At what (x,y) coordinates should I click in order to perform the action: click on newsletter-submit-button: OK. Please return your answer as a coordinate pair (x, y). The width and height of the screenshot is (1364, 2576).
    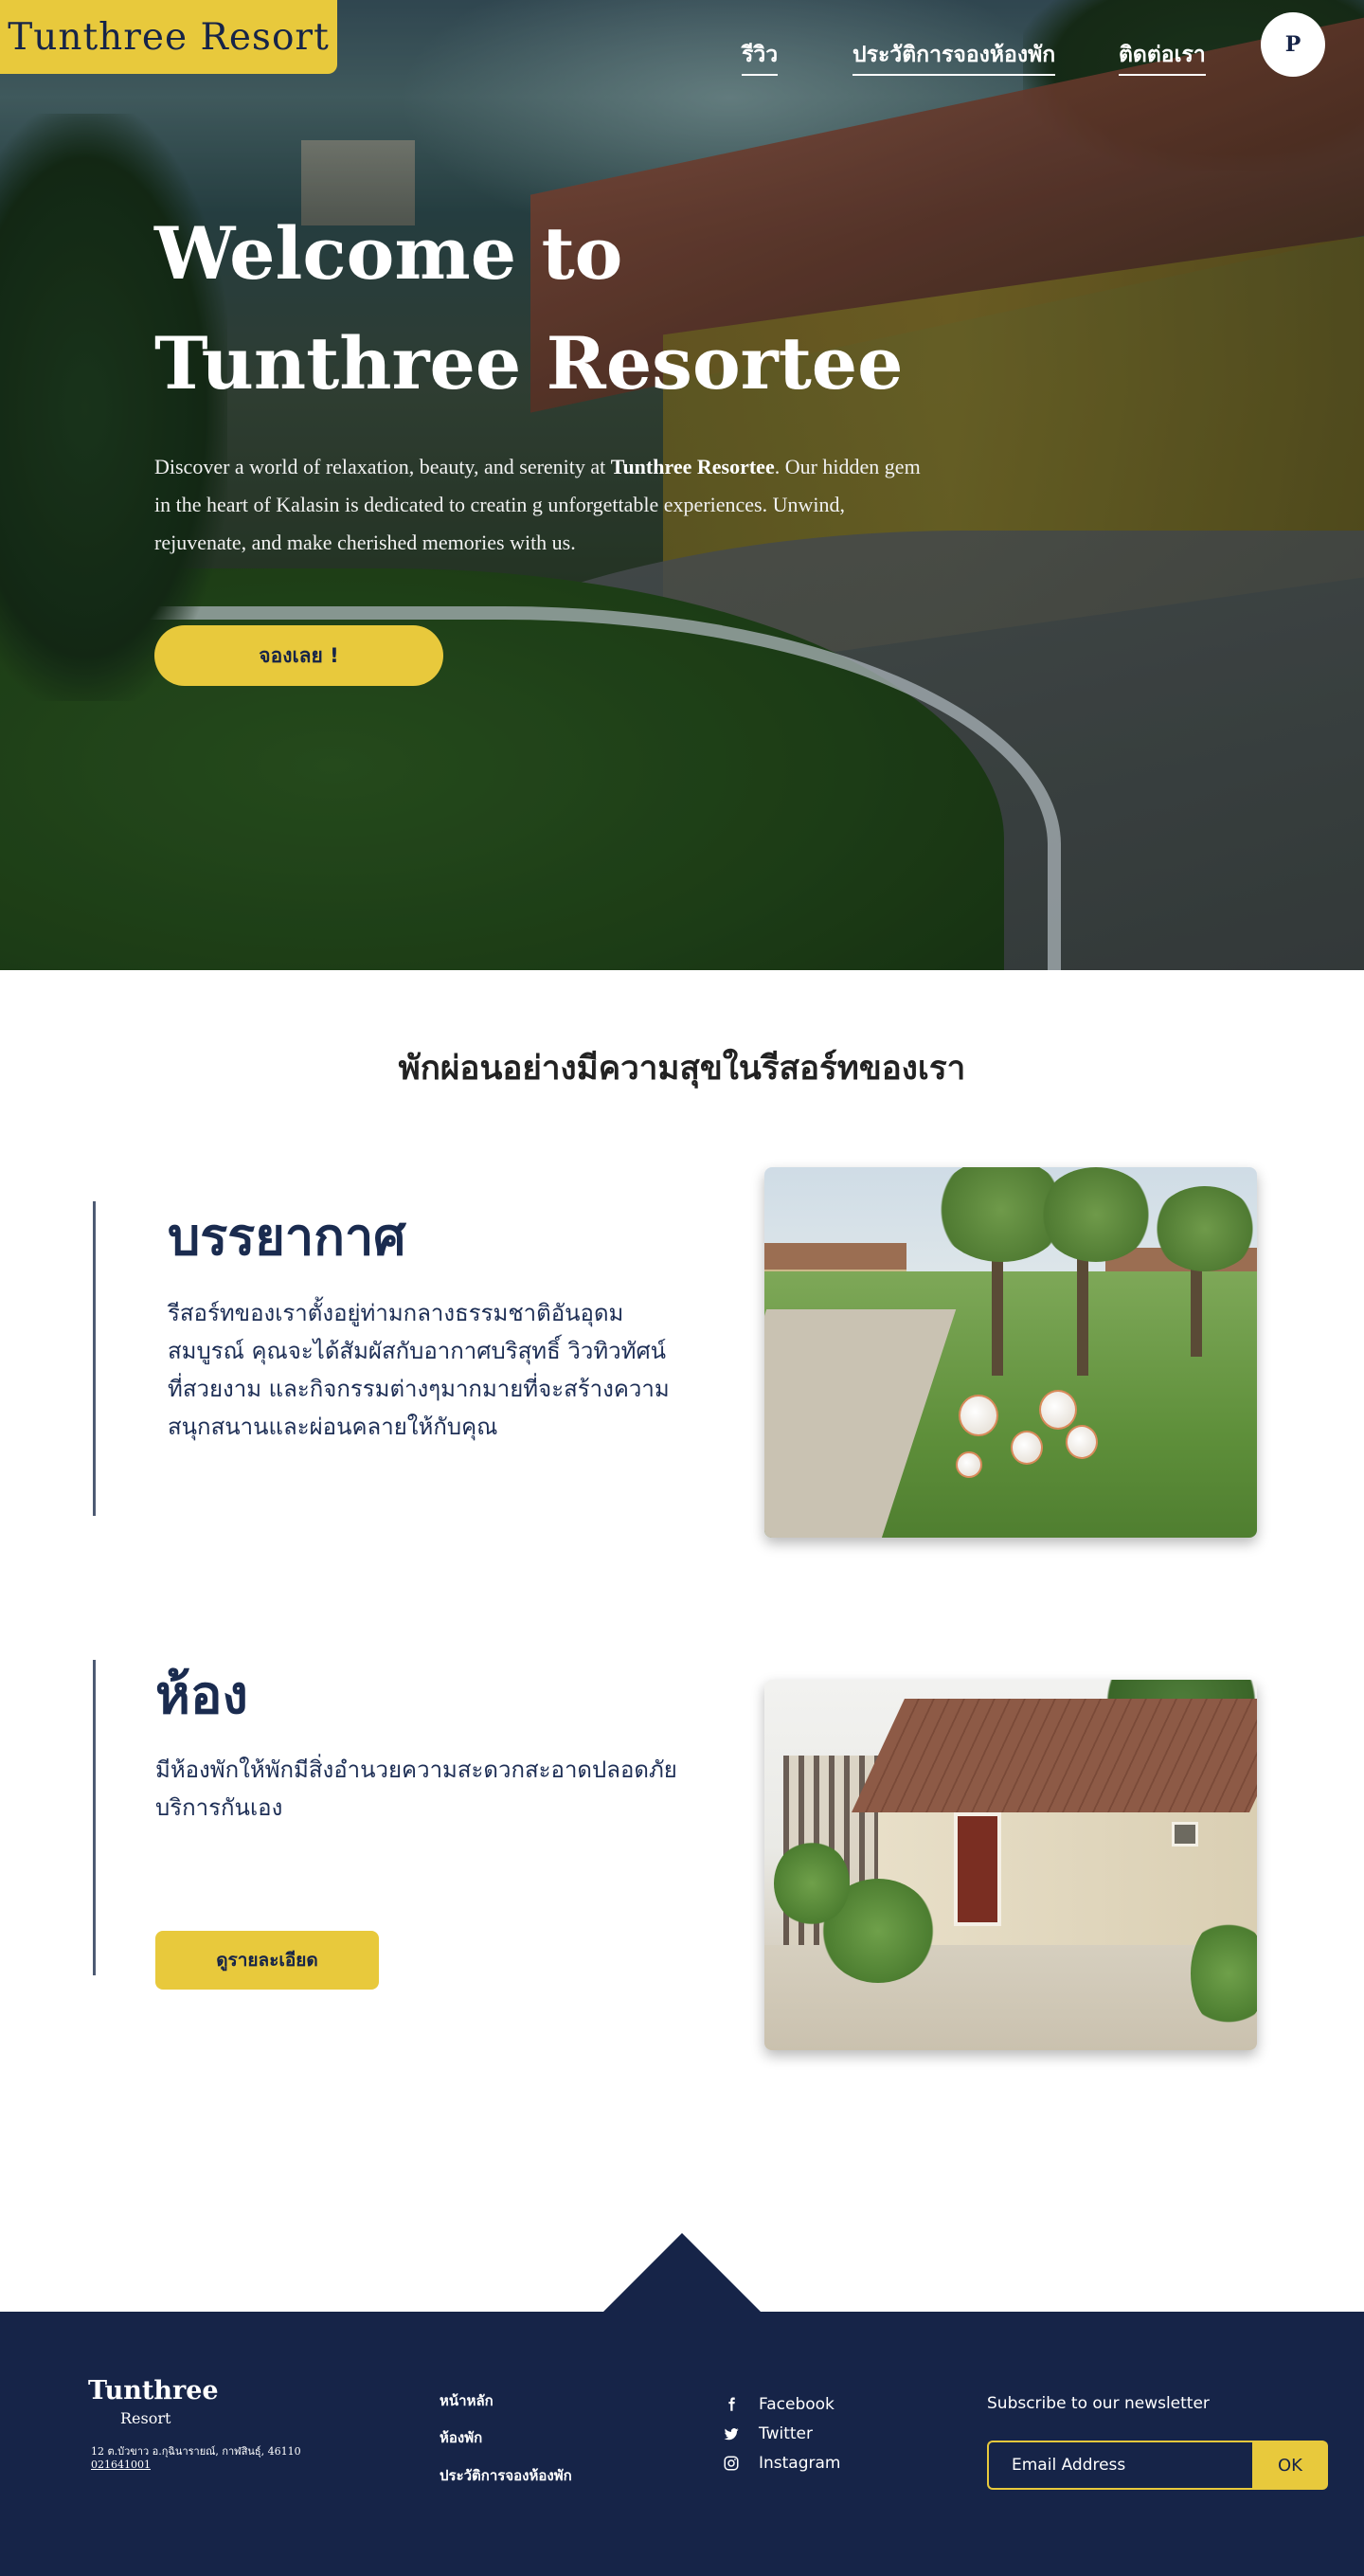
    Looking at the image, I should click on (1290, 2465).